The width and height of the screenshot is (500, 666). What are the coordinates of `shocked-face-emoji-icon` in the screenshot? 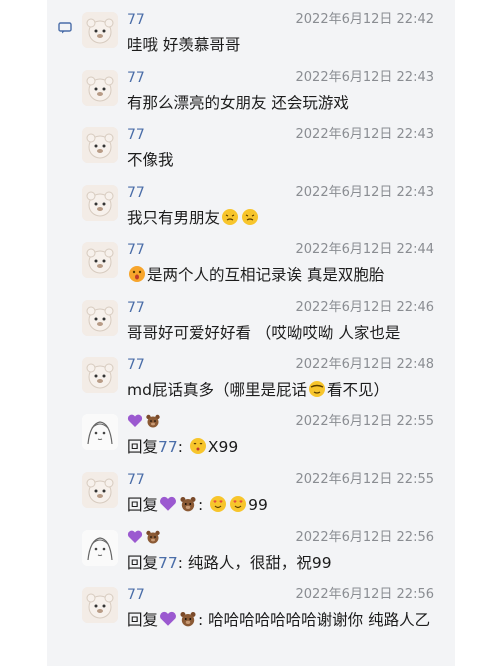 It's located at (137, 274).